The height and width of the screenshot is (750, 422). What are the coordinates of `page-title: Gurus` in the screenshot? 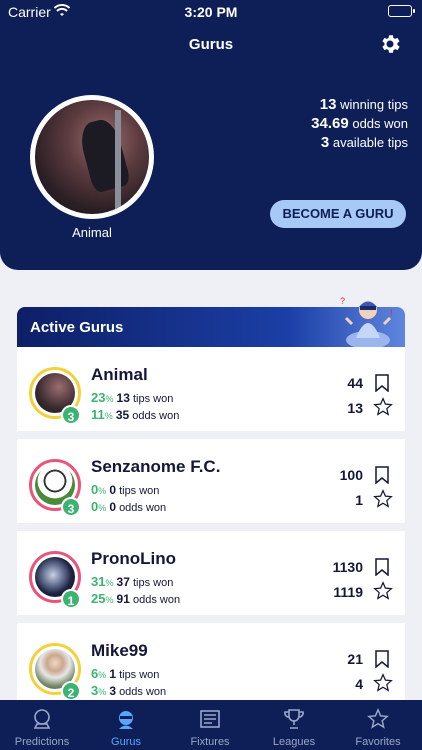 It's located at (211, 44).